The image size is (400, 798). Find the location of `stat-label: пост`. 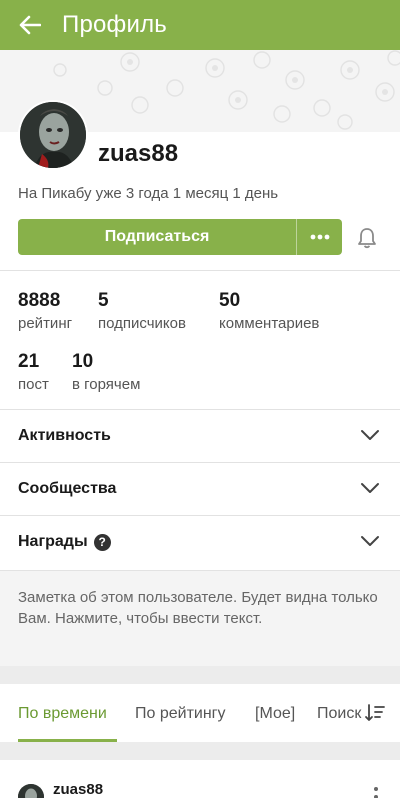

stat-label: пост is located at coordinates (33, 384).